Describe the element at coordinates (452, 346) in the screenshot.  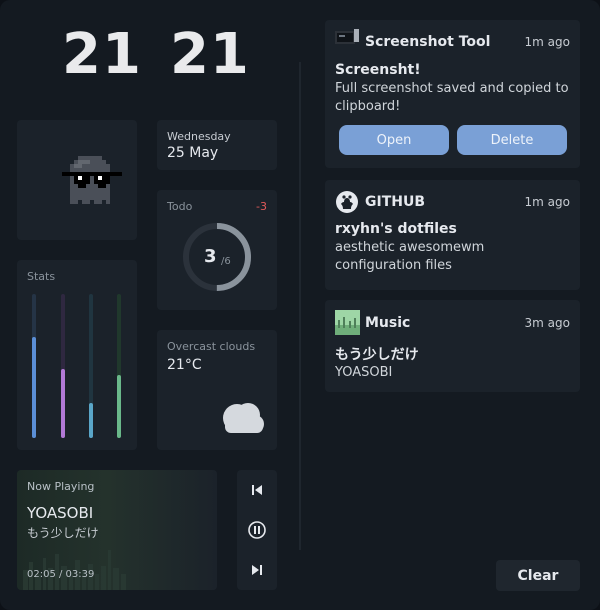
I see `notification-music: Music 3m ago もう少しだけ YOASOBI` at that location.